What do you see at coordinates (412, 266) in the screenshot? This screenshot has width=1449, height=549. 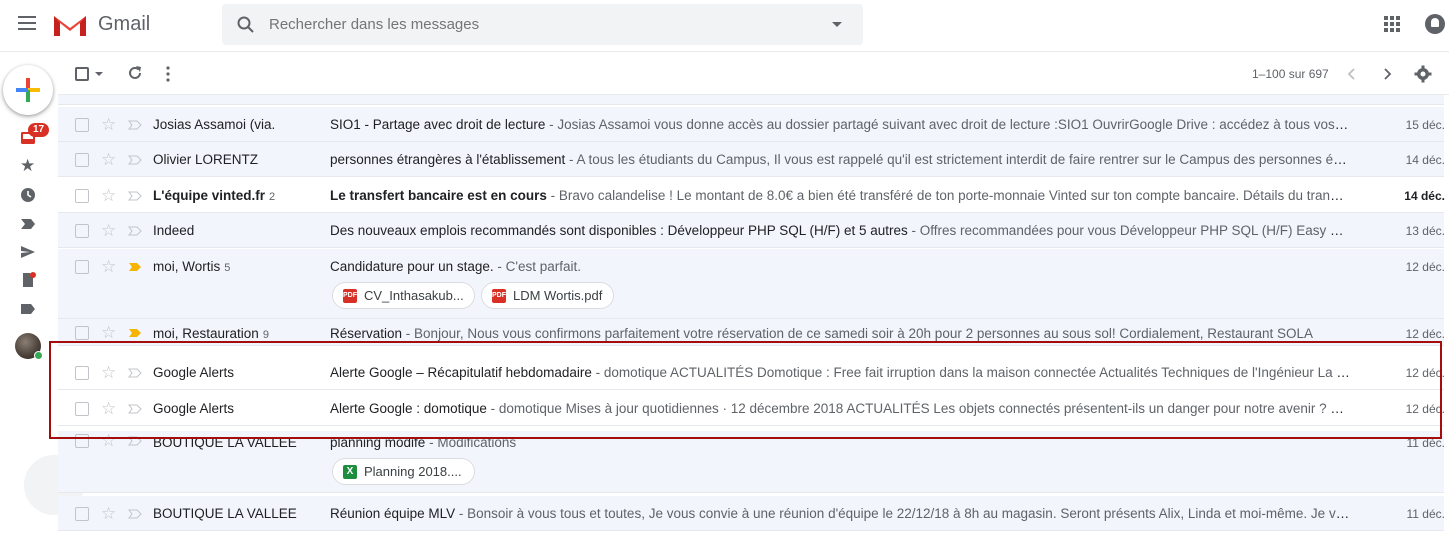 I see `subject: Candidature pour un stage.` at bounding box center [412, 266].